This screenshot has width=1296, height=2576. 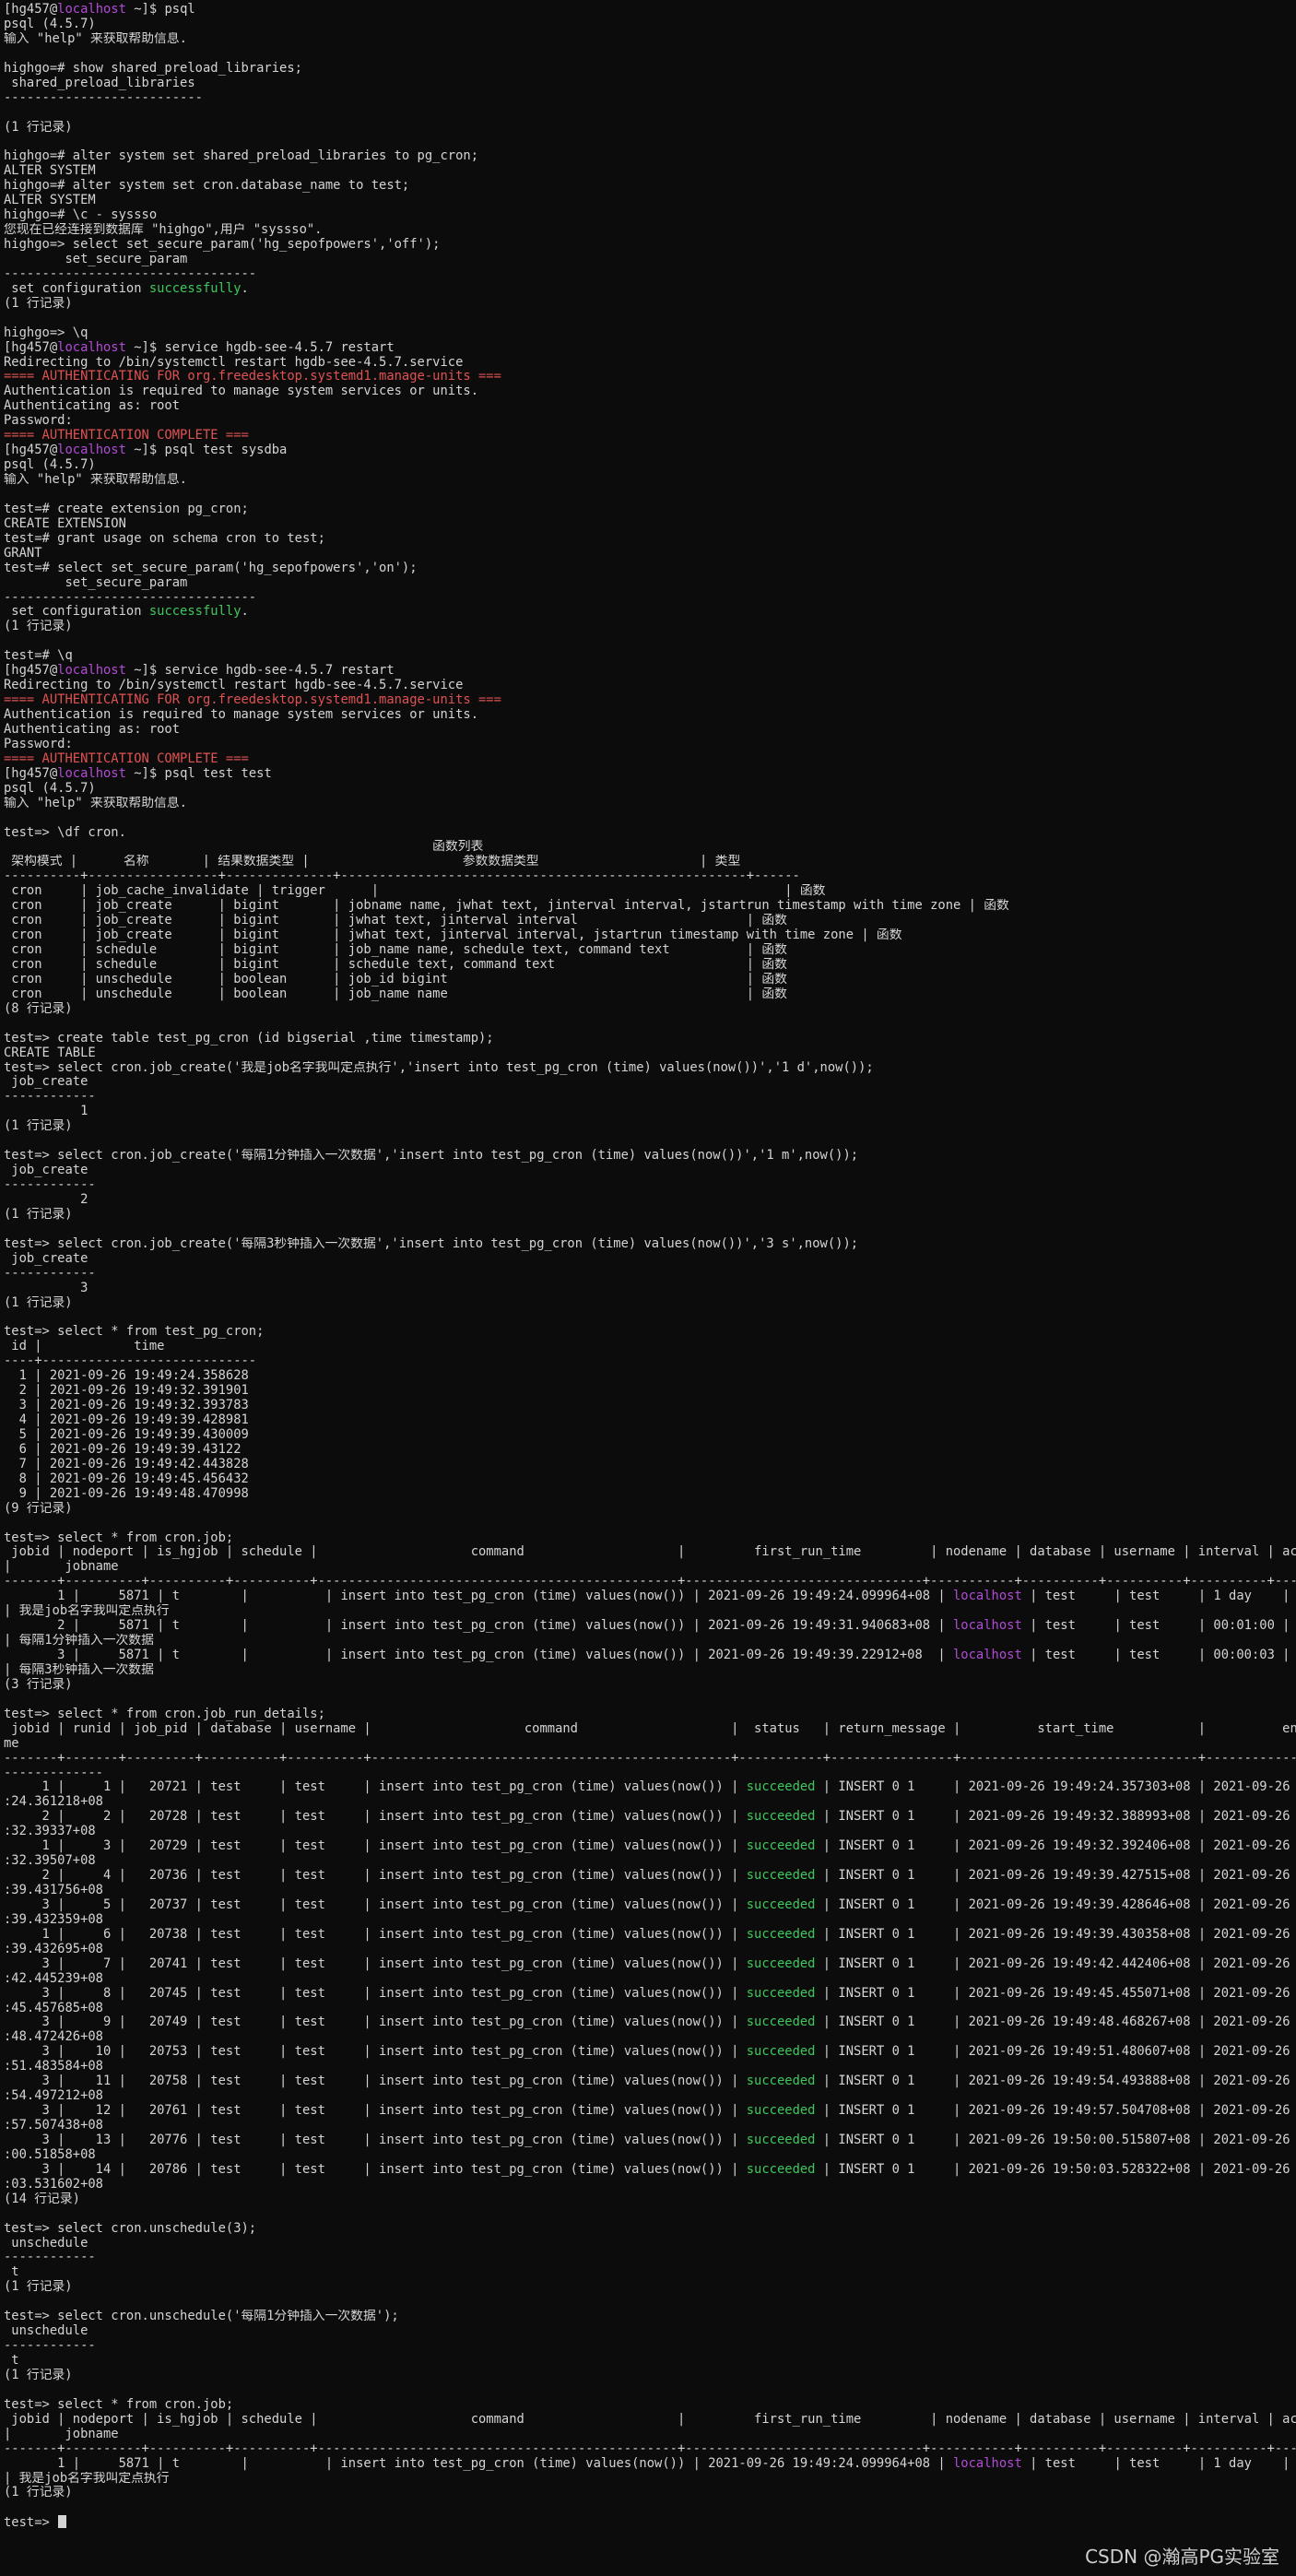 What do you see at coordinates (87, 2478) in the screenshot?
I see `terminal-text: | 我是job名字我叫定点执行` at bounding box center [87, 2478].